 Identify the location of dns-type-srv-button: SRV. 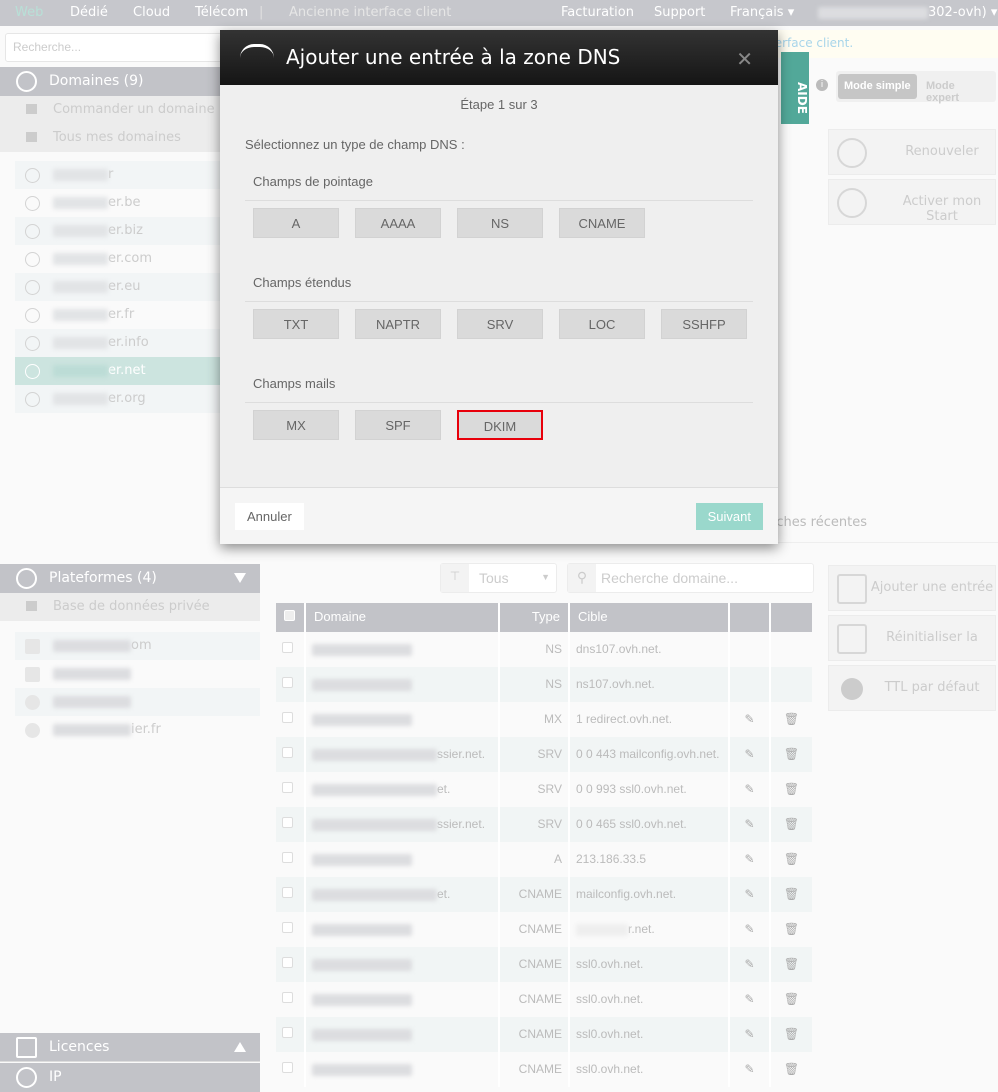
(500, 324).